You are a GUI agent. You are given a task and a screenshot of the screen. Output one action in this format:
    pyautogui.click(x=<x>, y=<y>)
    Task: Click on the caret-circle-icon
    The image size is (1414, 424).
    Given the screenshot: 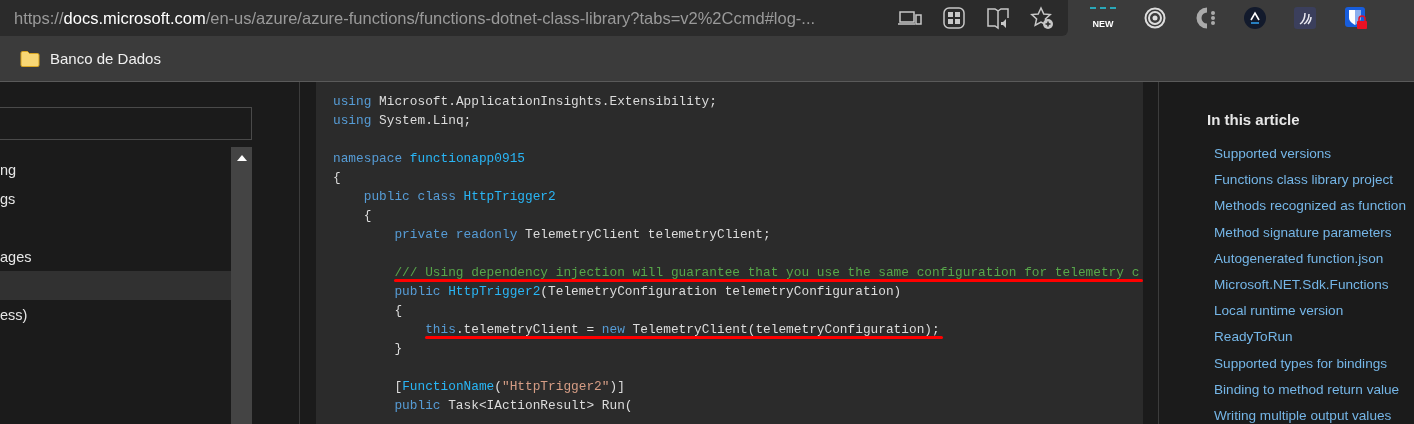 What is the action you would take?
    pyautogui.click(x=1255, y=18)
    